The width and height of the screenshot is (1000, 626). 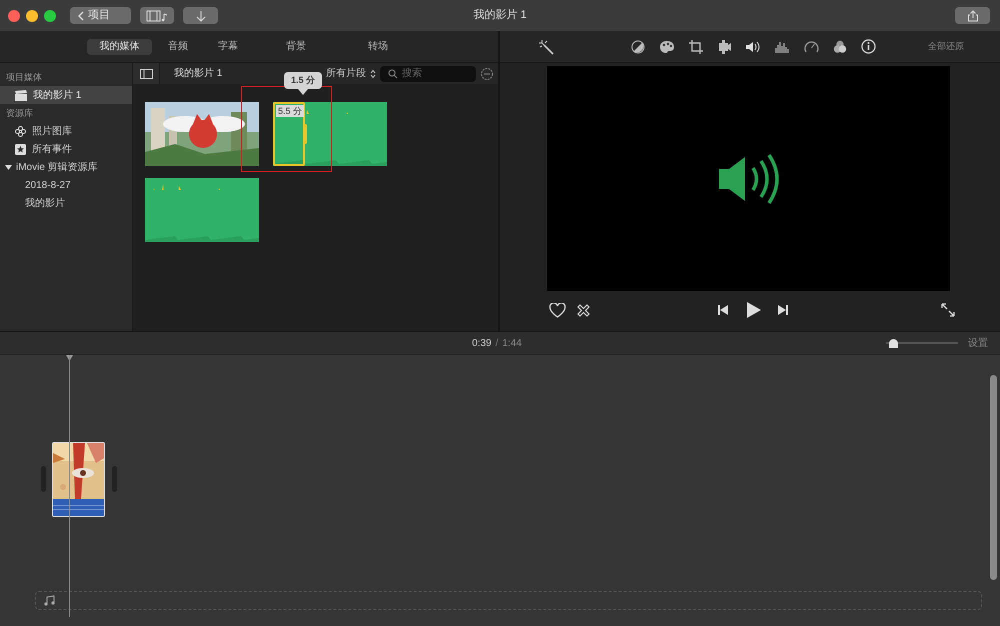 I want to click on media-tab: 转场, so click(x=378, y=46).